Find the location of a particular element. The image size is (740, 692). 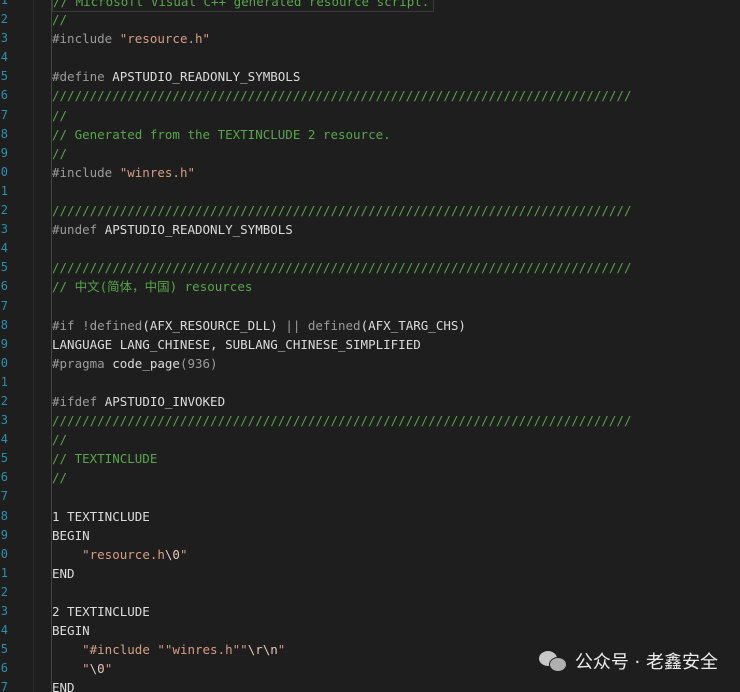

wechat-icon is located at coordinates (552, 661).